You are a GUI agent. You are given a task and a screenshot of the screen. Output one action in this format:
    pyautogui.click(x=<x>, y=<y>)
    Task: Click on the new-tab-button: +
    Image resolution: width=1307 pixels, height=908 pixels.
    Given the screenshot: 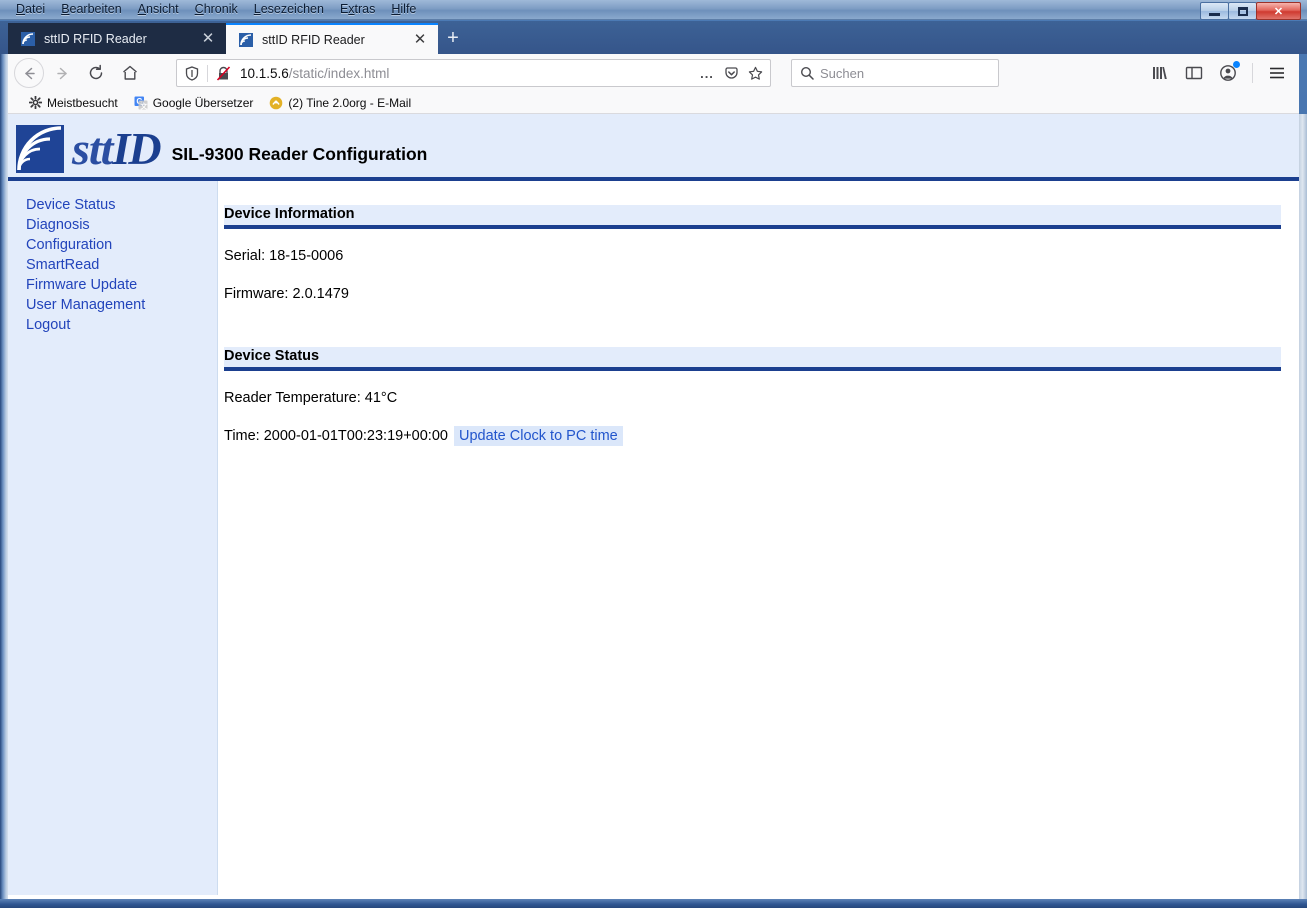 What is the action you would take?
    pyautogui.click(x=453, y=38)
    